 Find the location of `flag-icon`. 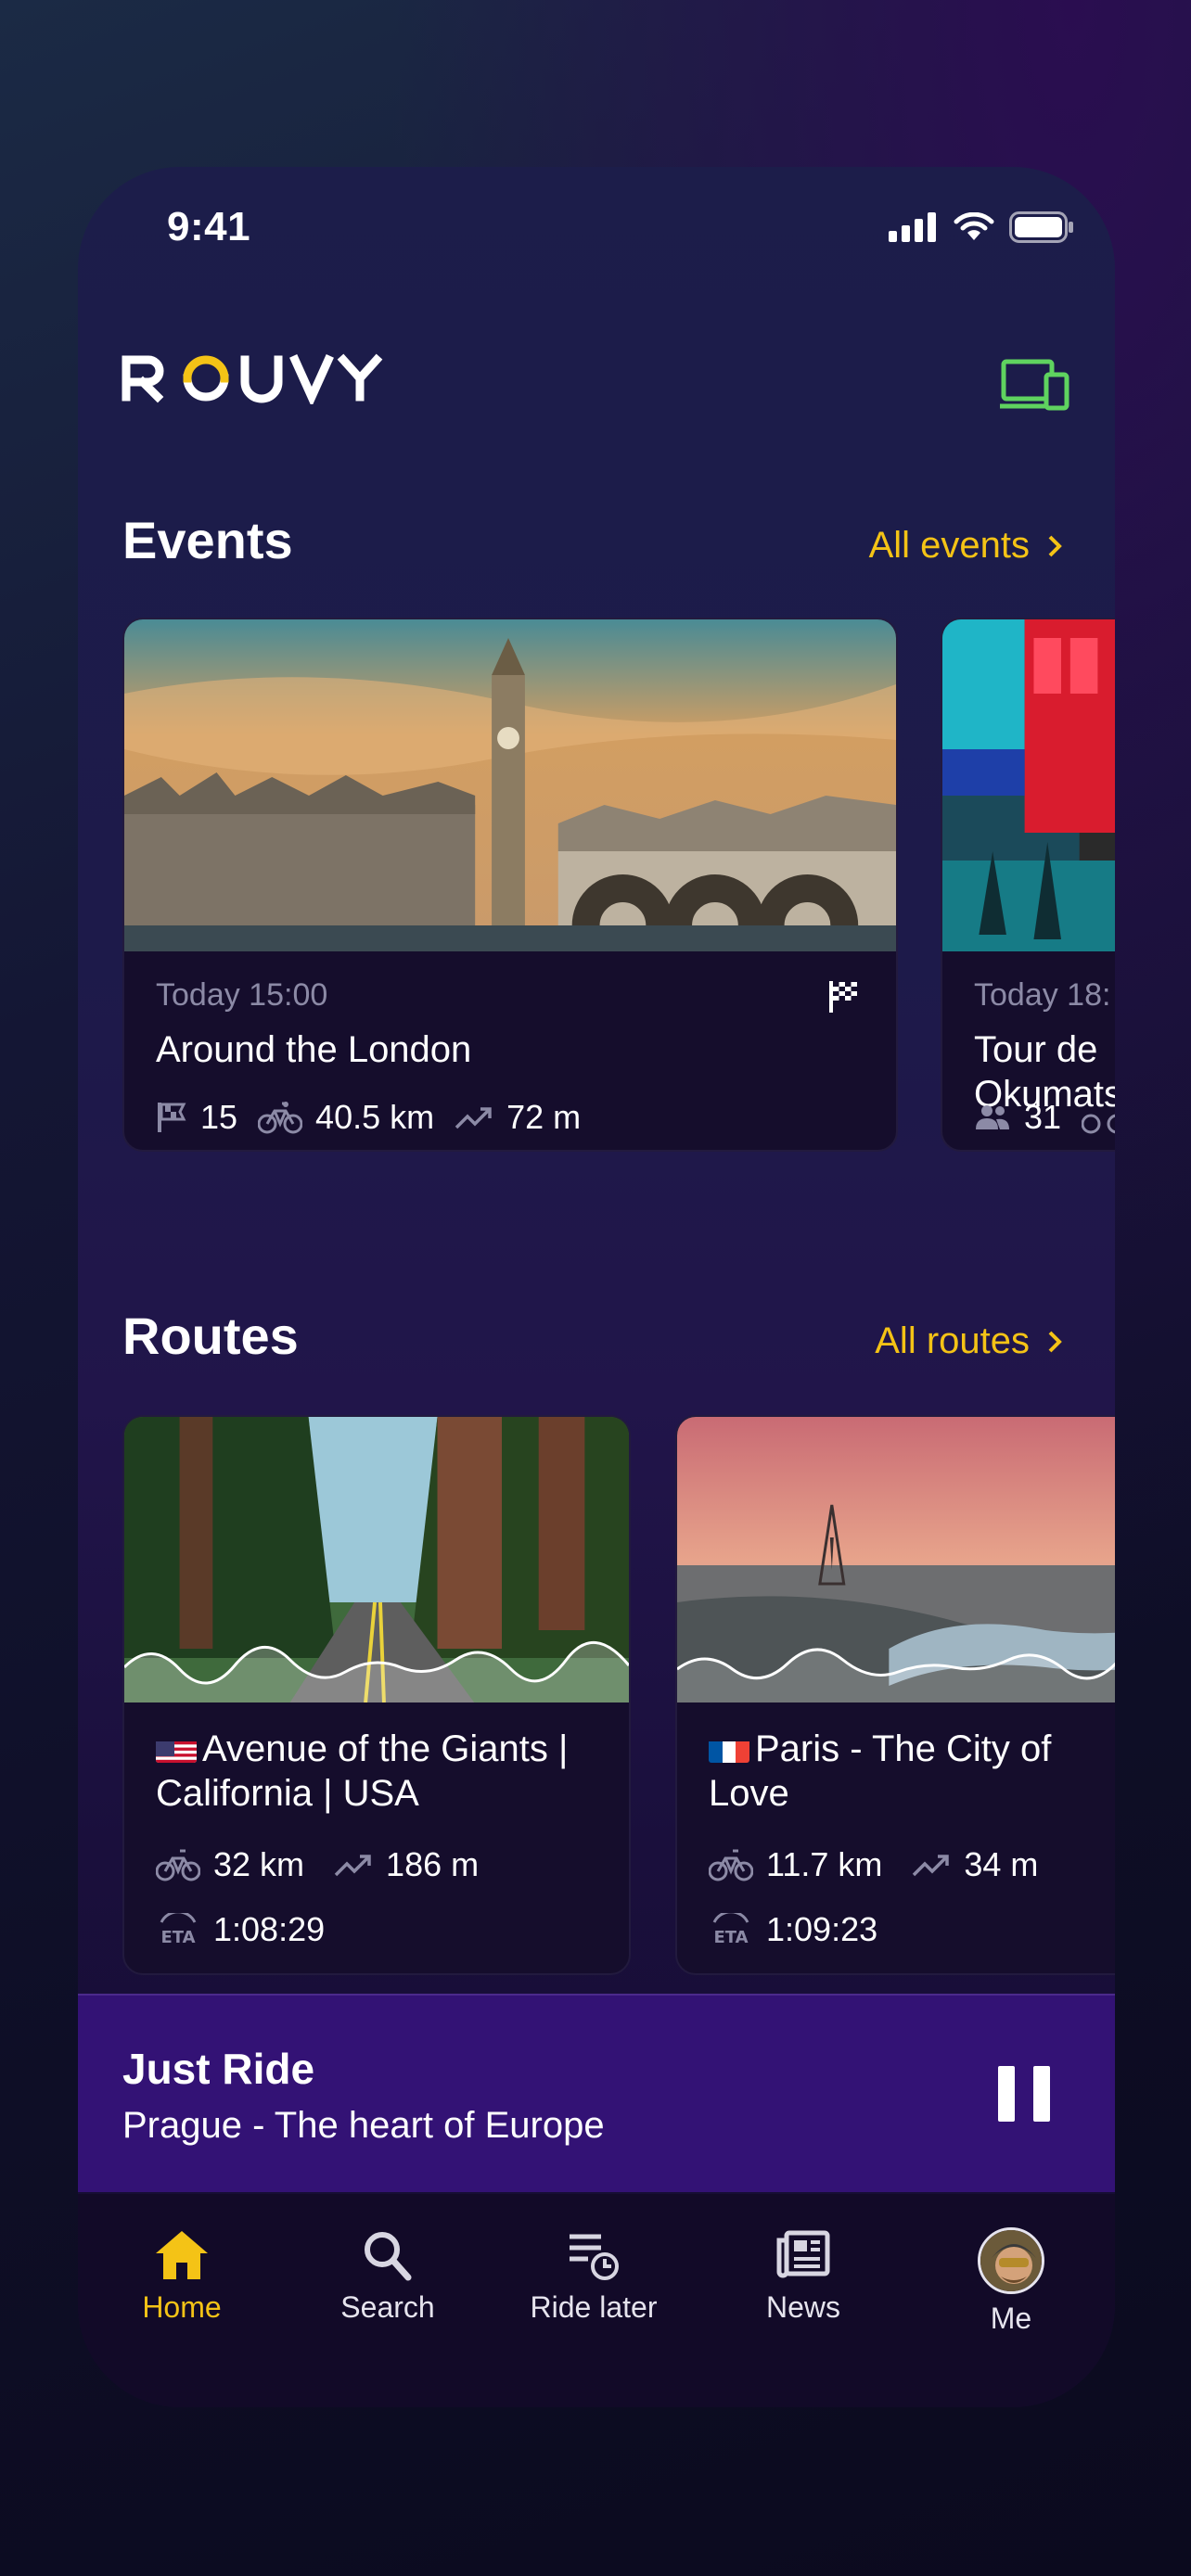

flag-icon is located at coordinates (172, 1117).